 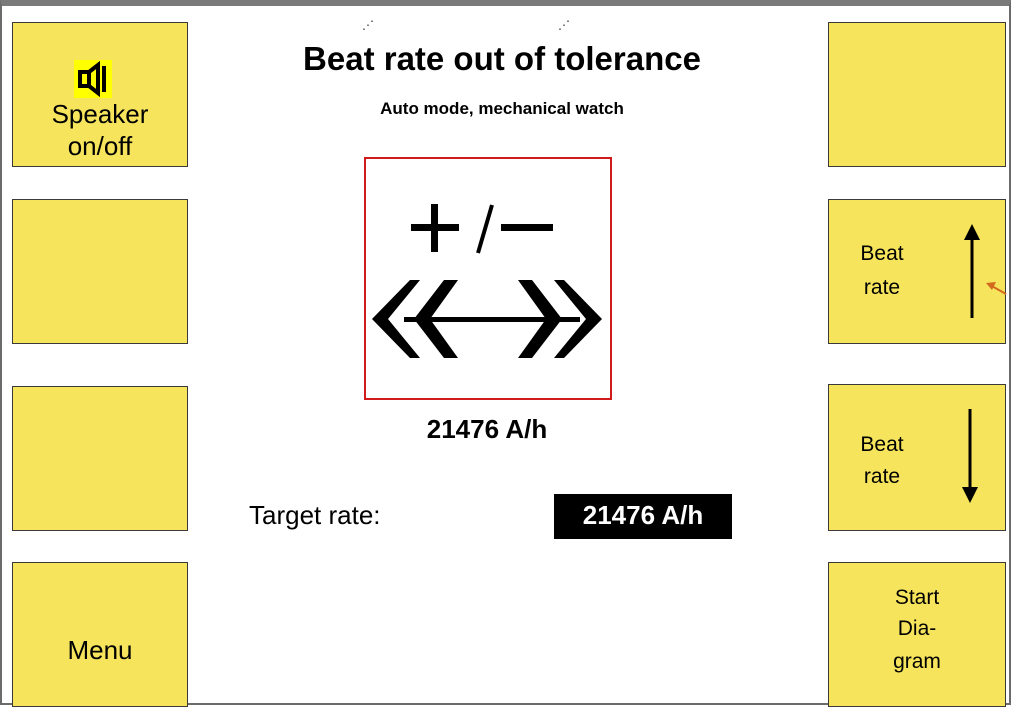 I want to click on page-subtitle: Auto mode, mechanical watch, so click(x=502, y=108).